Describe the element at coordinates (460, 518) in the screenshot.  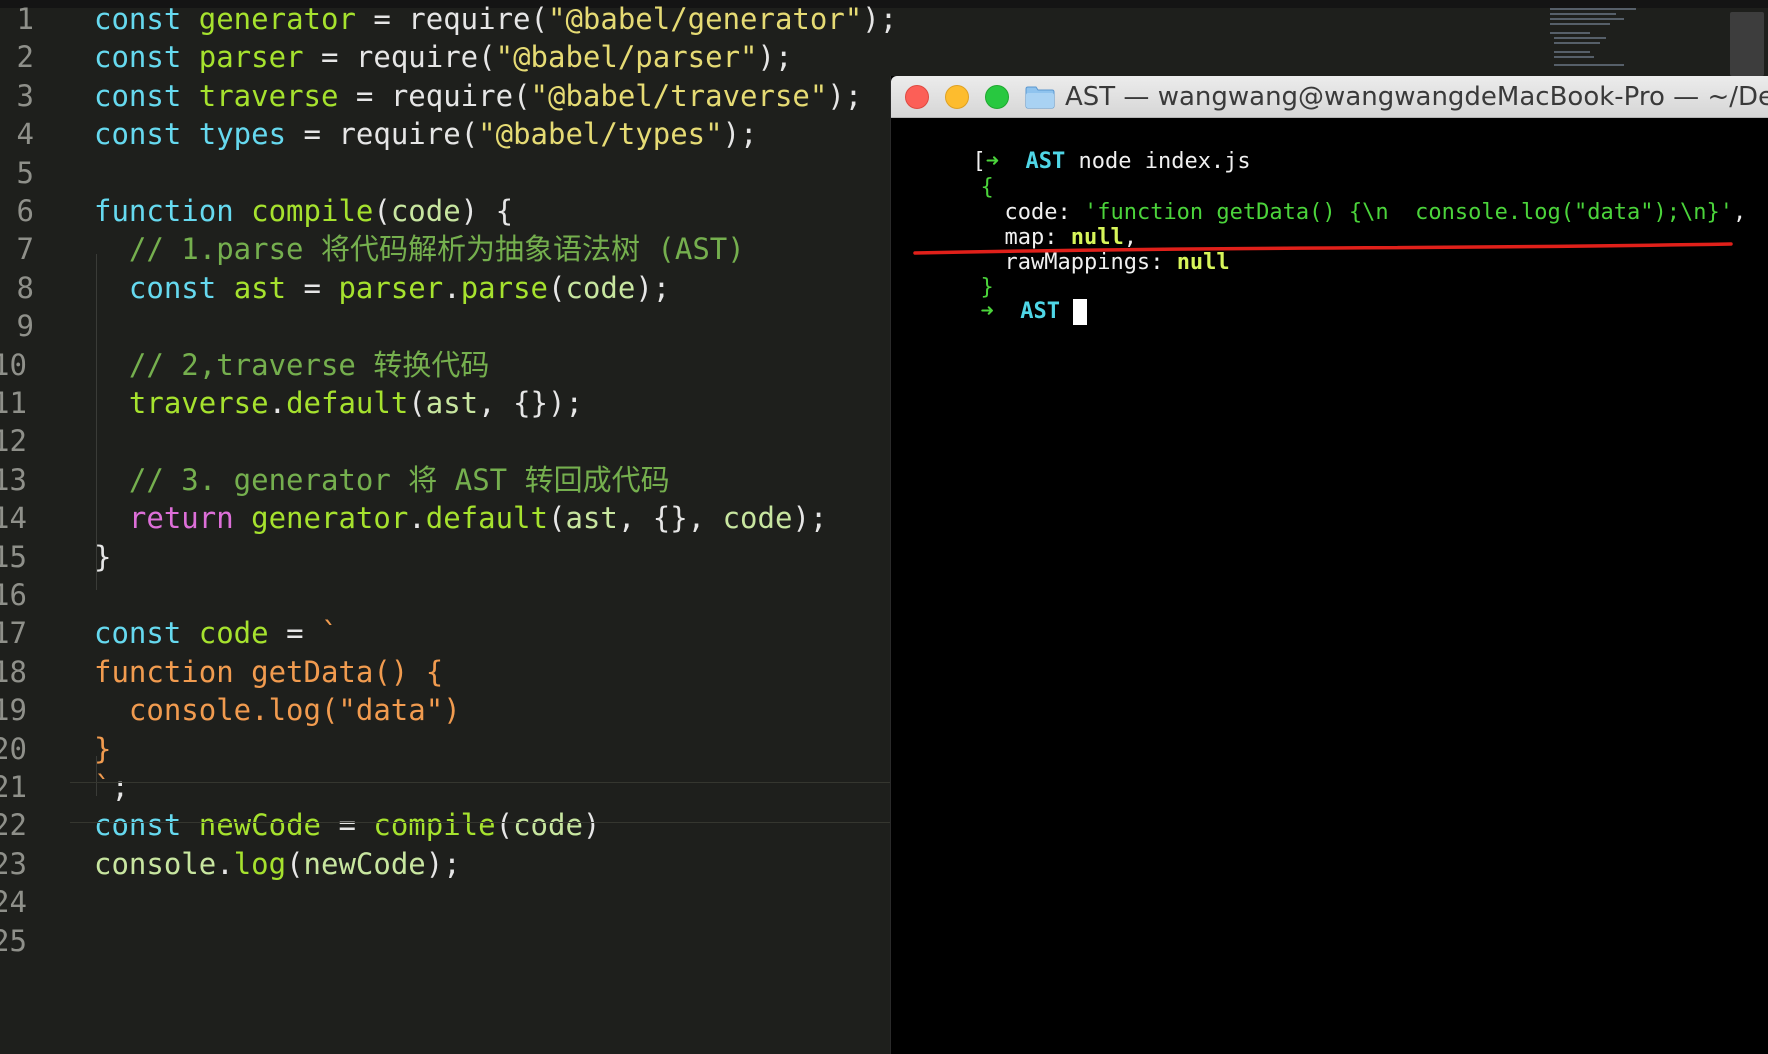
I see `code-line: return generator.default(ast, {}, code);` at that location.